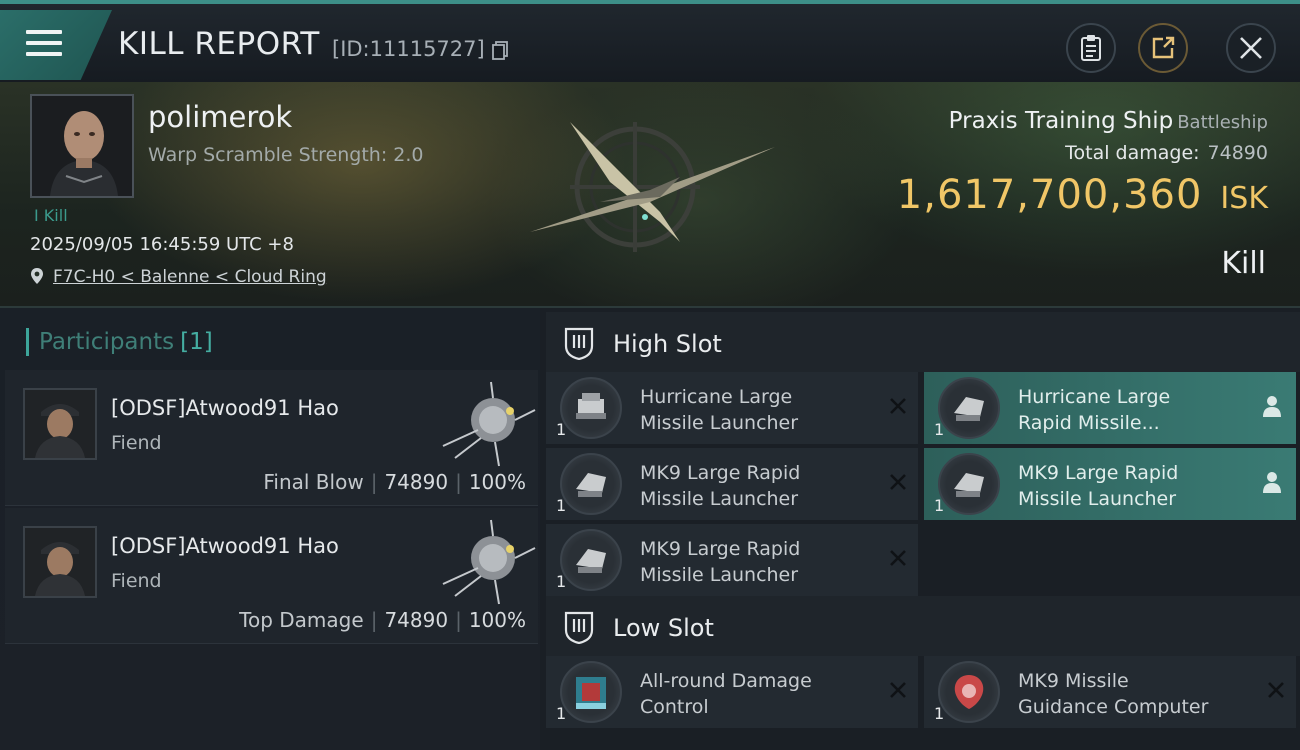  What do you see at coordinates (923, 626) in the screenshot?
I see `low-slot-header: Low Slot` at bounding box center [923, 626].